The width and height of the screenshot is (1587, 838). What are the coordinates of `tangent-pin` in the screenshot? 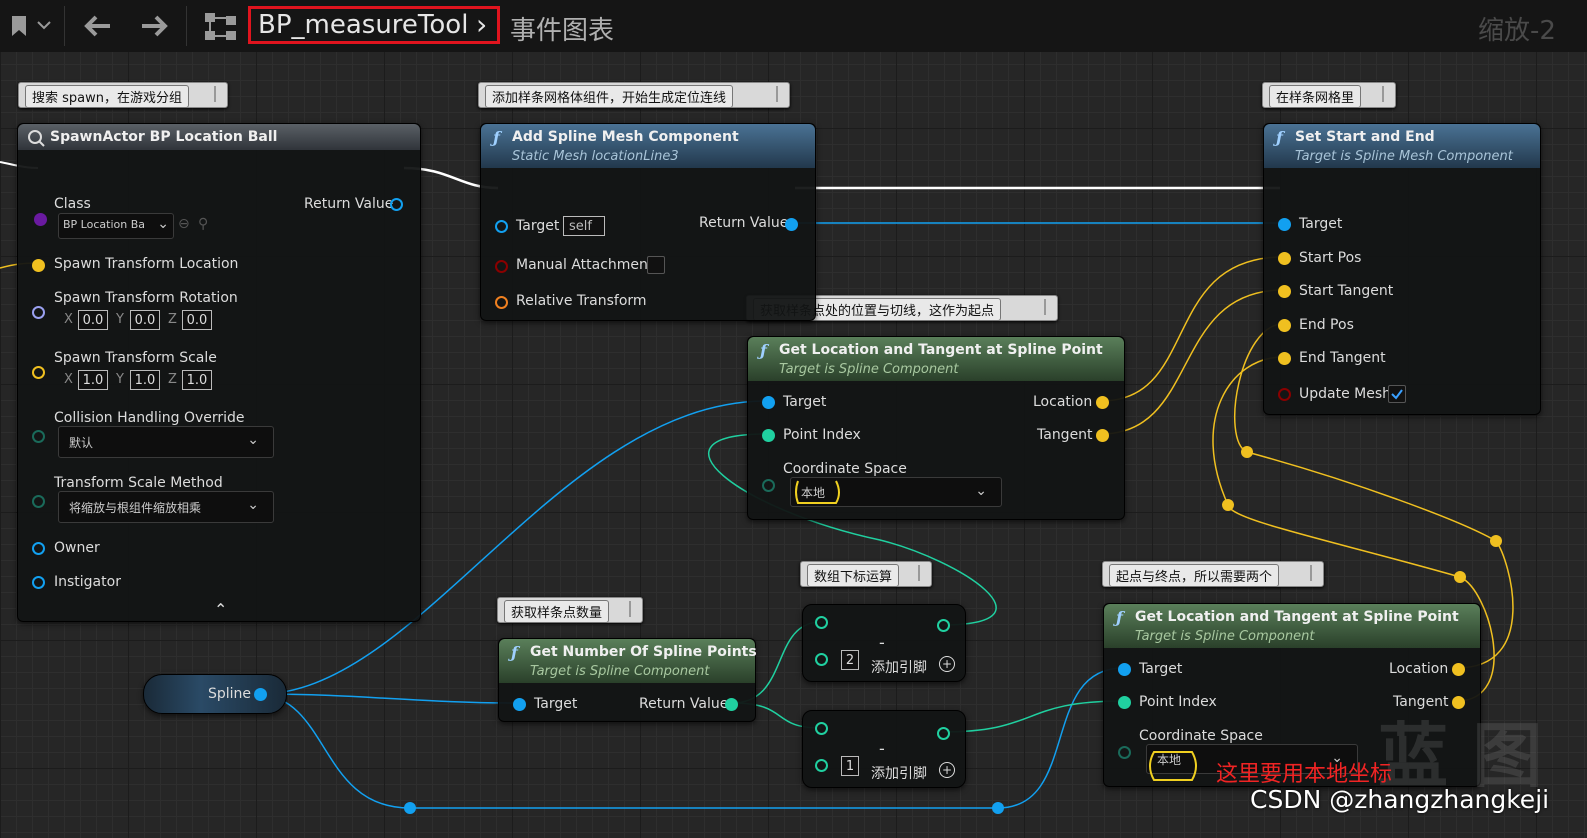 It's located at (1102, 435).